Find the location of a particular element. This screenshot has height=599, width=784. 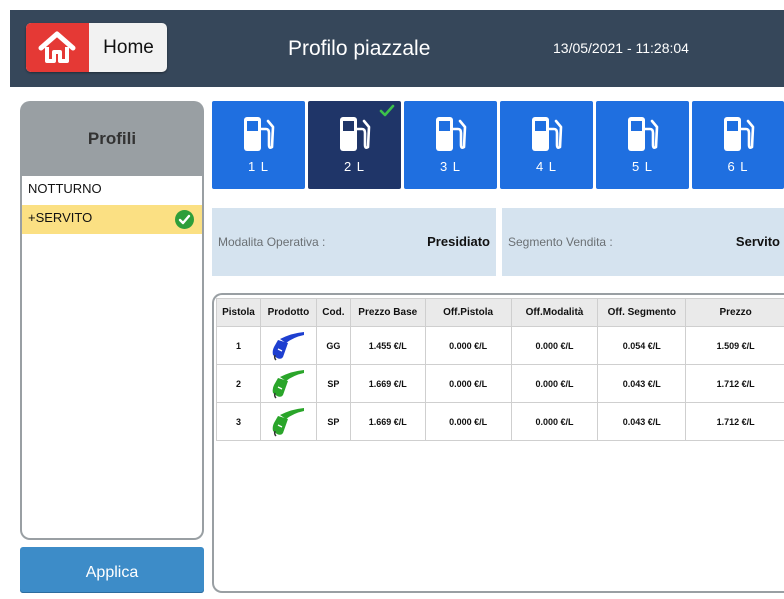

home-button: Home is located at coordinates (96, 47).